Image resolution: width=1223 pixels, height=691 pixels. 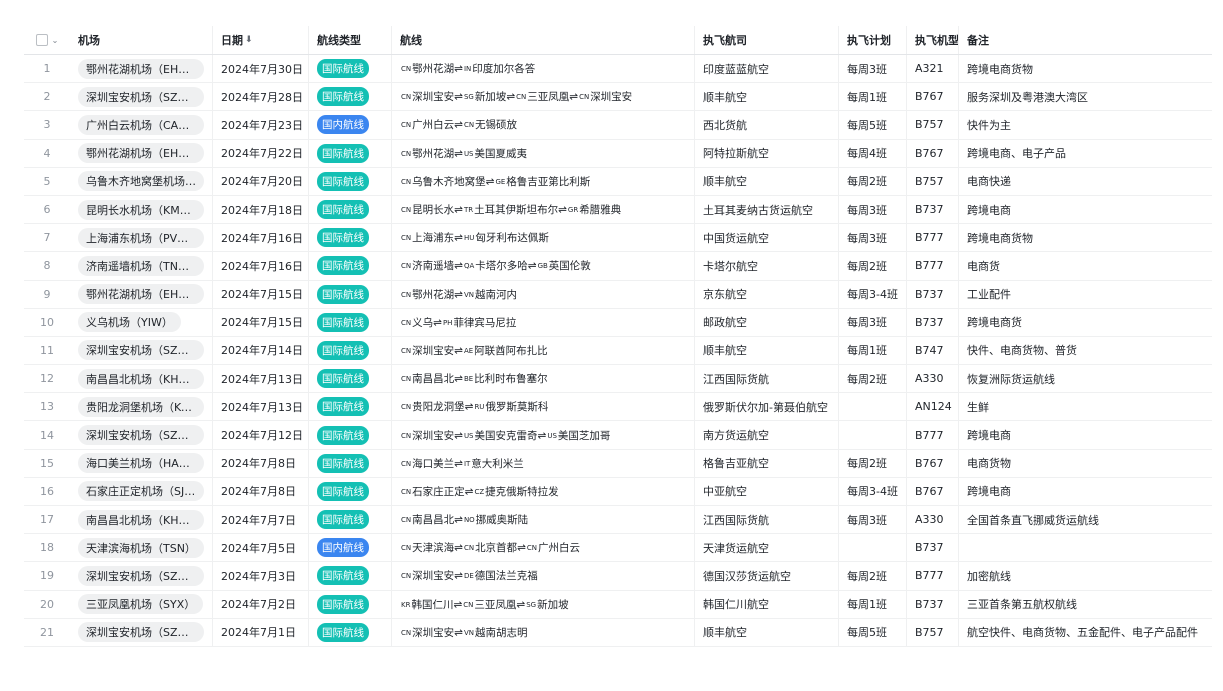 What do you see at coordinates (543, 435) in the screenshot?
I see `route-cell: CN深圳宝安⇌US美国安克雷奇⇌US美国芝加哥` at bounding box center [543, 435].